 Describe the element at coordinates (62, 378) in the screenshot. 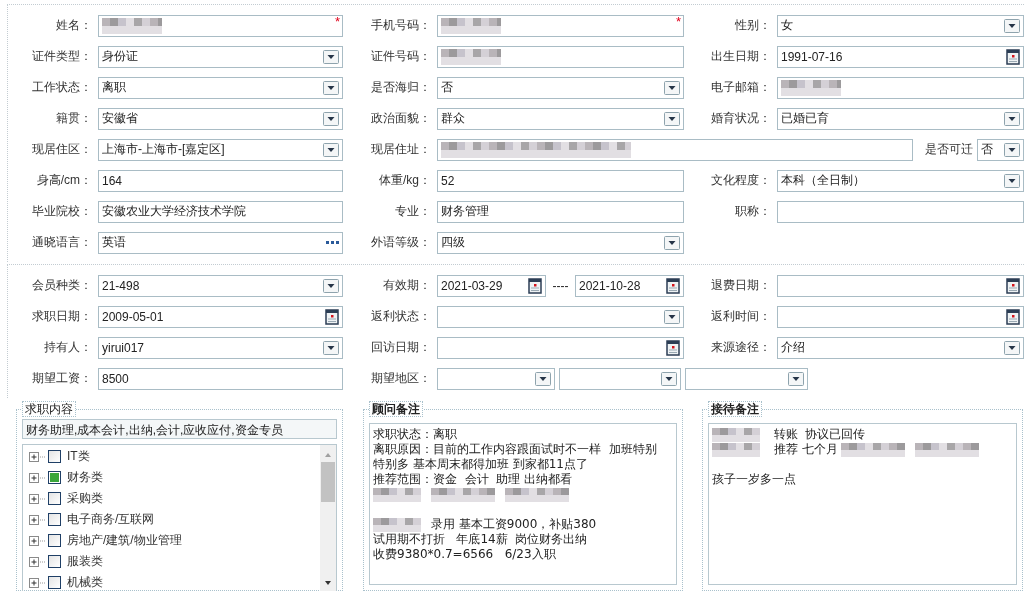

I see `field-label: 期望工资：` at that location.